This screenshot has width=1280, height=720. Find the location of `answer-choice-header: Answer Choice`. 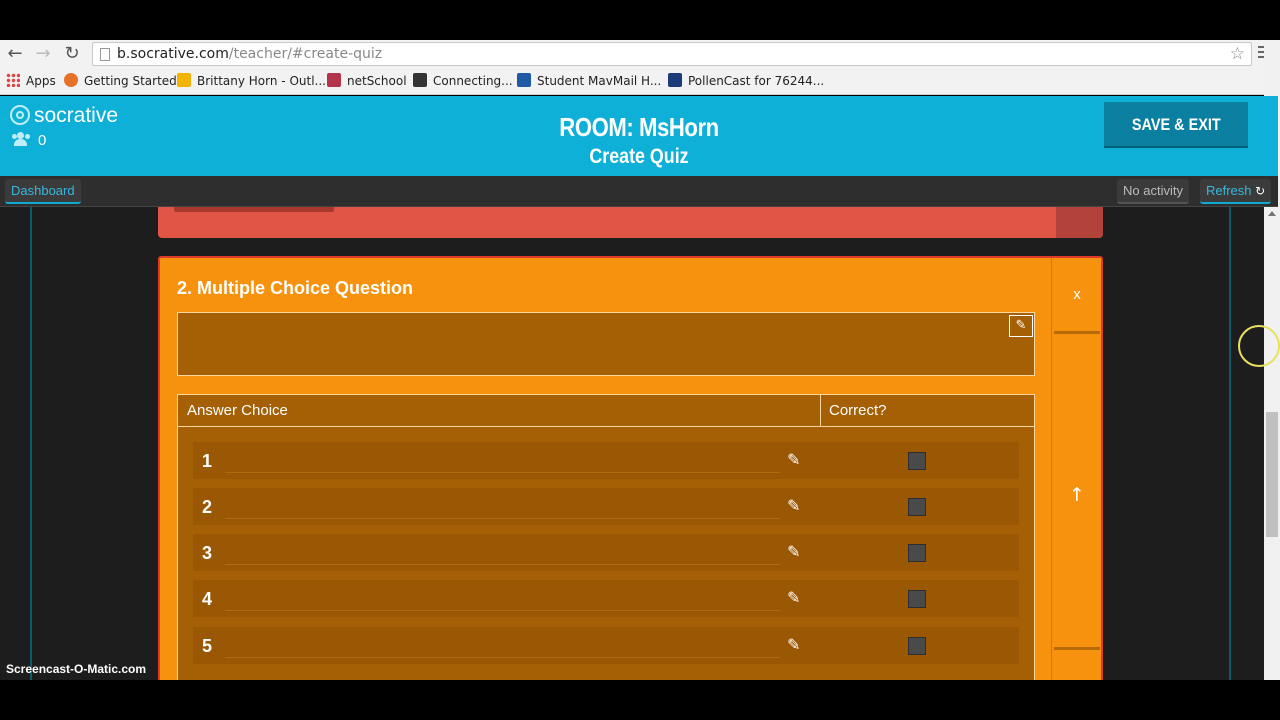

answer-choice-header: Answer Choice is located at coordinates (237, 410).